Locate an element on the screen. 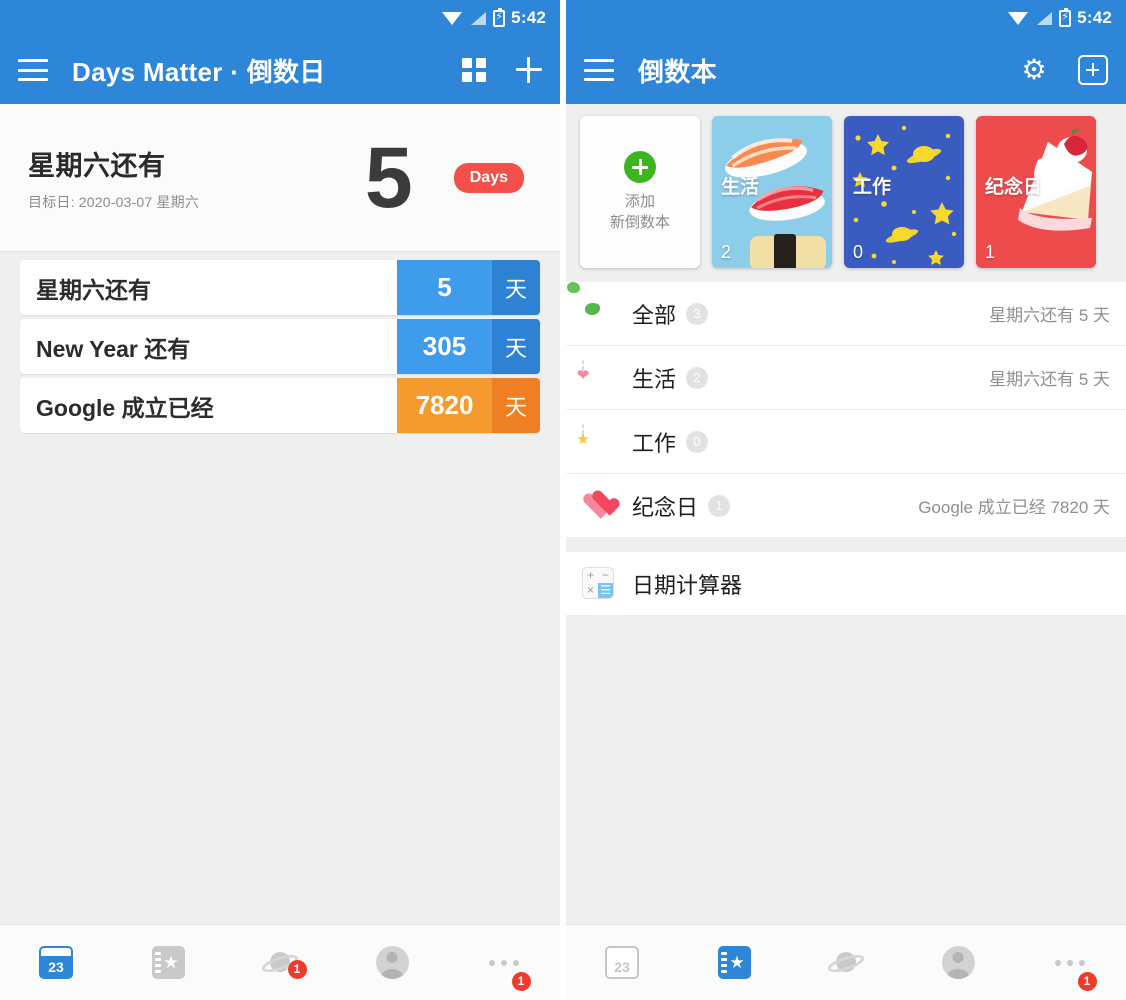 This screenshot has height=1000, width=1126. event-unit: 天 is located at coordinates (516, 287).